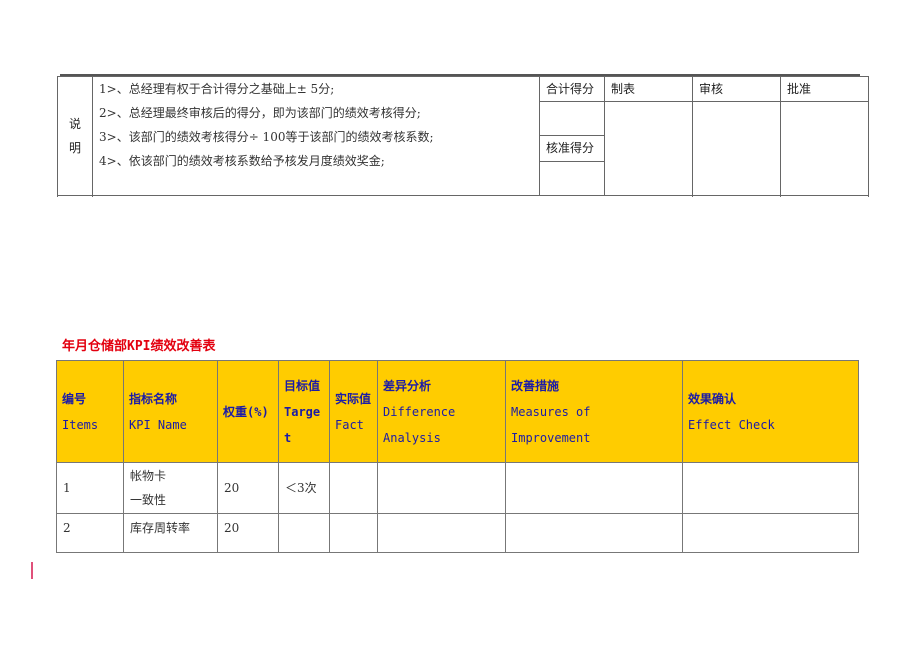 Image resolution: width=920 pixels, height=651 pixels. What do you see at coordinates (170, 488) in the screenshot?
I see `cell-kpi-name: 帐物卡 一致性` at bounding box center [170, 488].